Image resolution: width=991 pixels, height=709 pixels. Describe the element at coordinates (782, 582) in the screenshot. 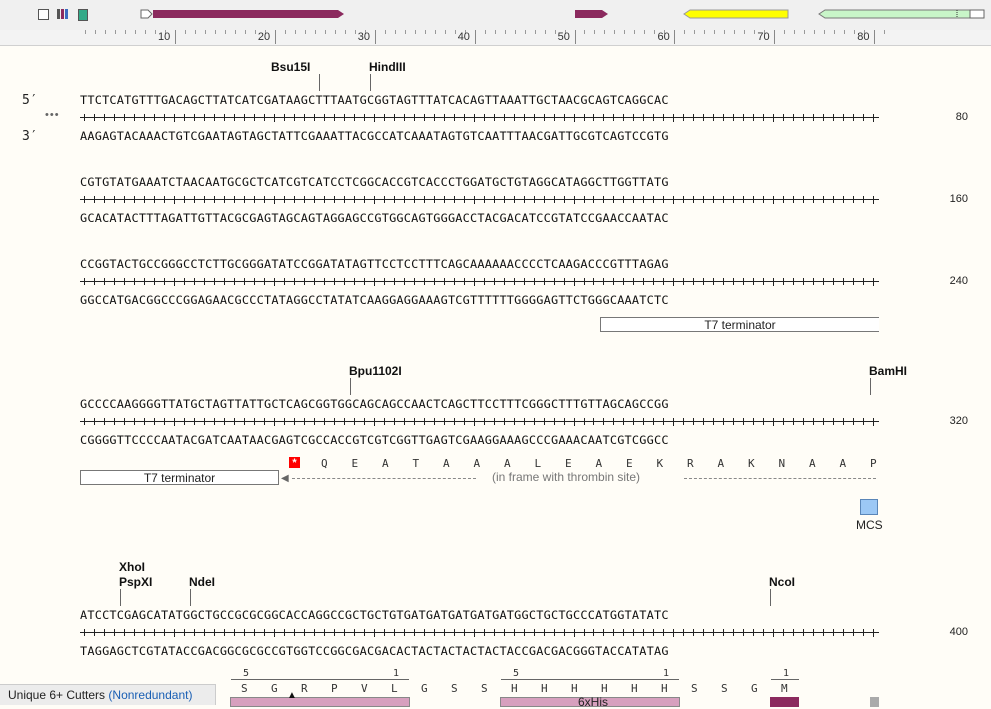

I see `enzyme-ncoi: NcoI` at that location.